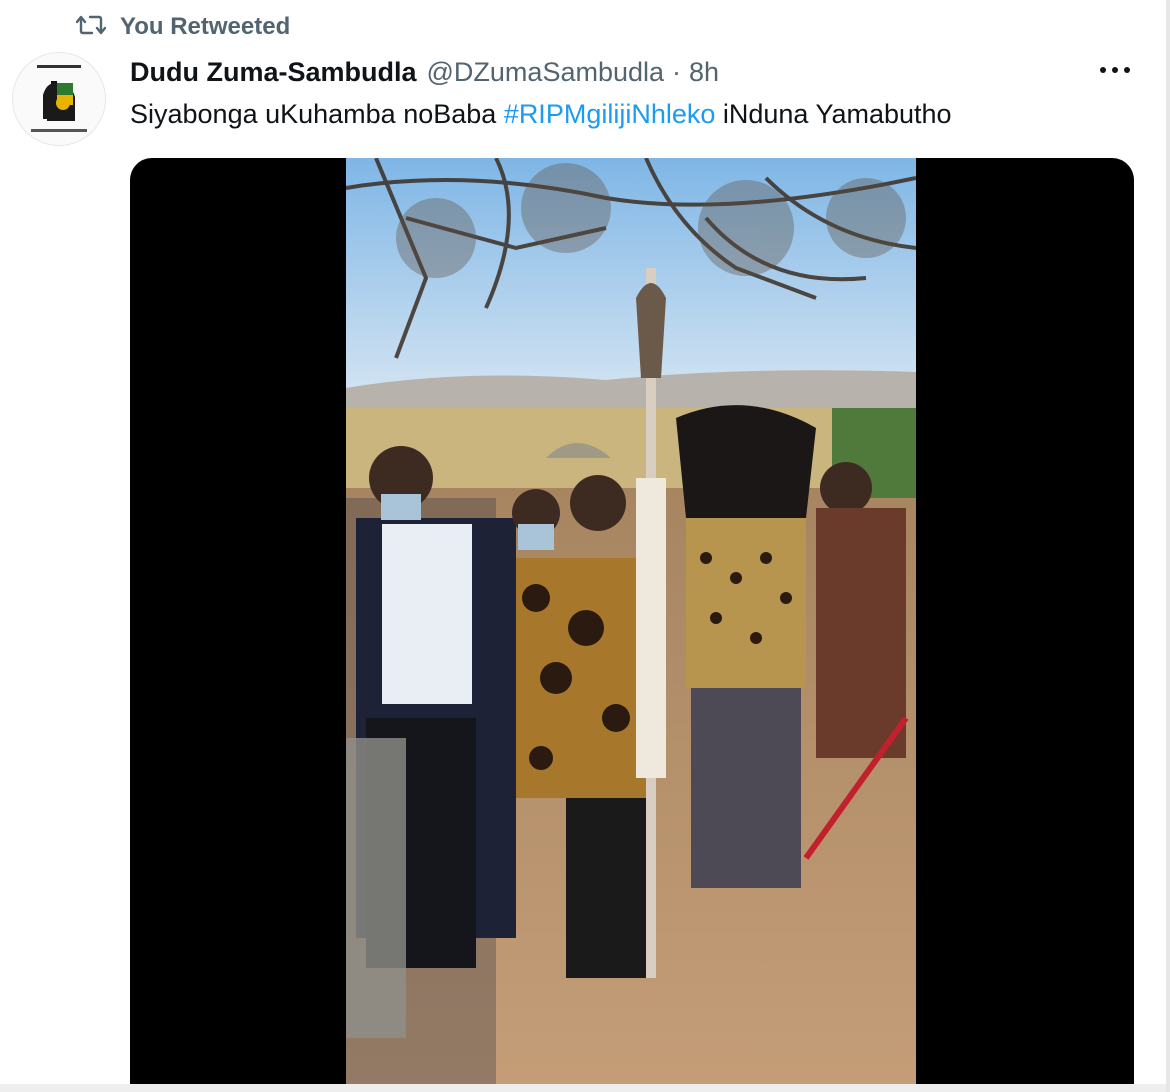 The image size is (1170, 1092). What do you see at coordinates (424, 72) in the screenshot?
I see `tweet-header: Dudu Zuma-Sambudla @DZumaSambudla · 8h` at bounding box center [424, 72].